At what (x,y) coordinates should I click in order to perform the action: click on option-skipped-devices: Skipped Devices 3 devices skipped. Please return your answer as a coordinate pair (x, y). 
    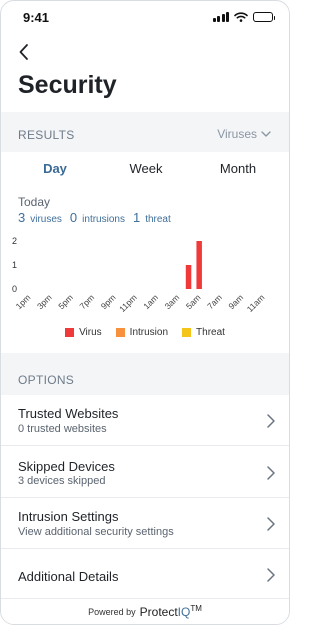
    Looking at the image, I should click on (145, 472).